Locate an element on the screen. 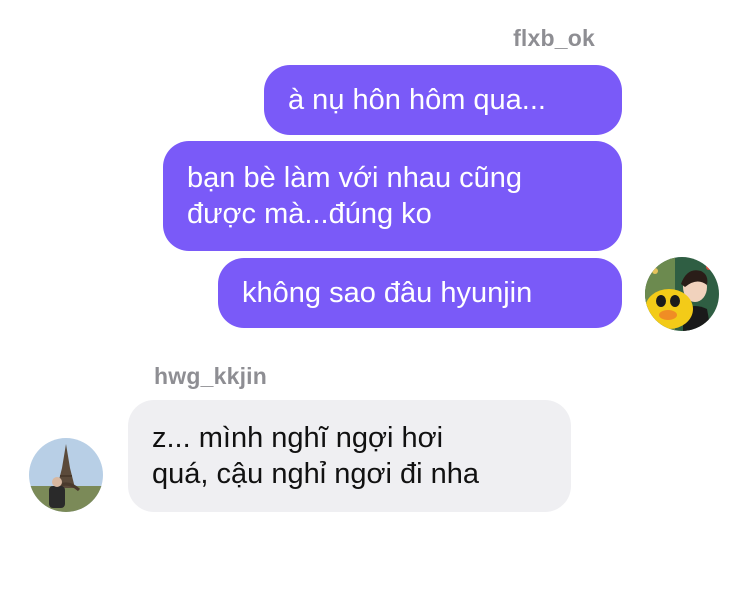 The height and width of the screenshot is (590, 740). message-bubble-outgoing: không sao đâu hyunjin is located at coordinates (420, 293).